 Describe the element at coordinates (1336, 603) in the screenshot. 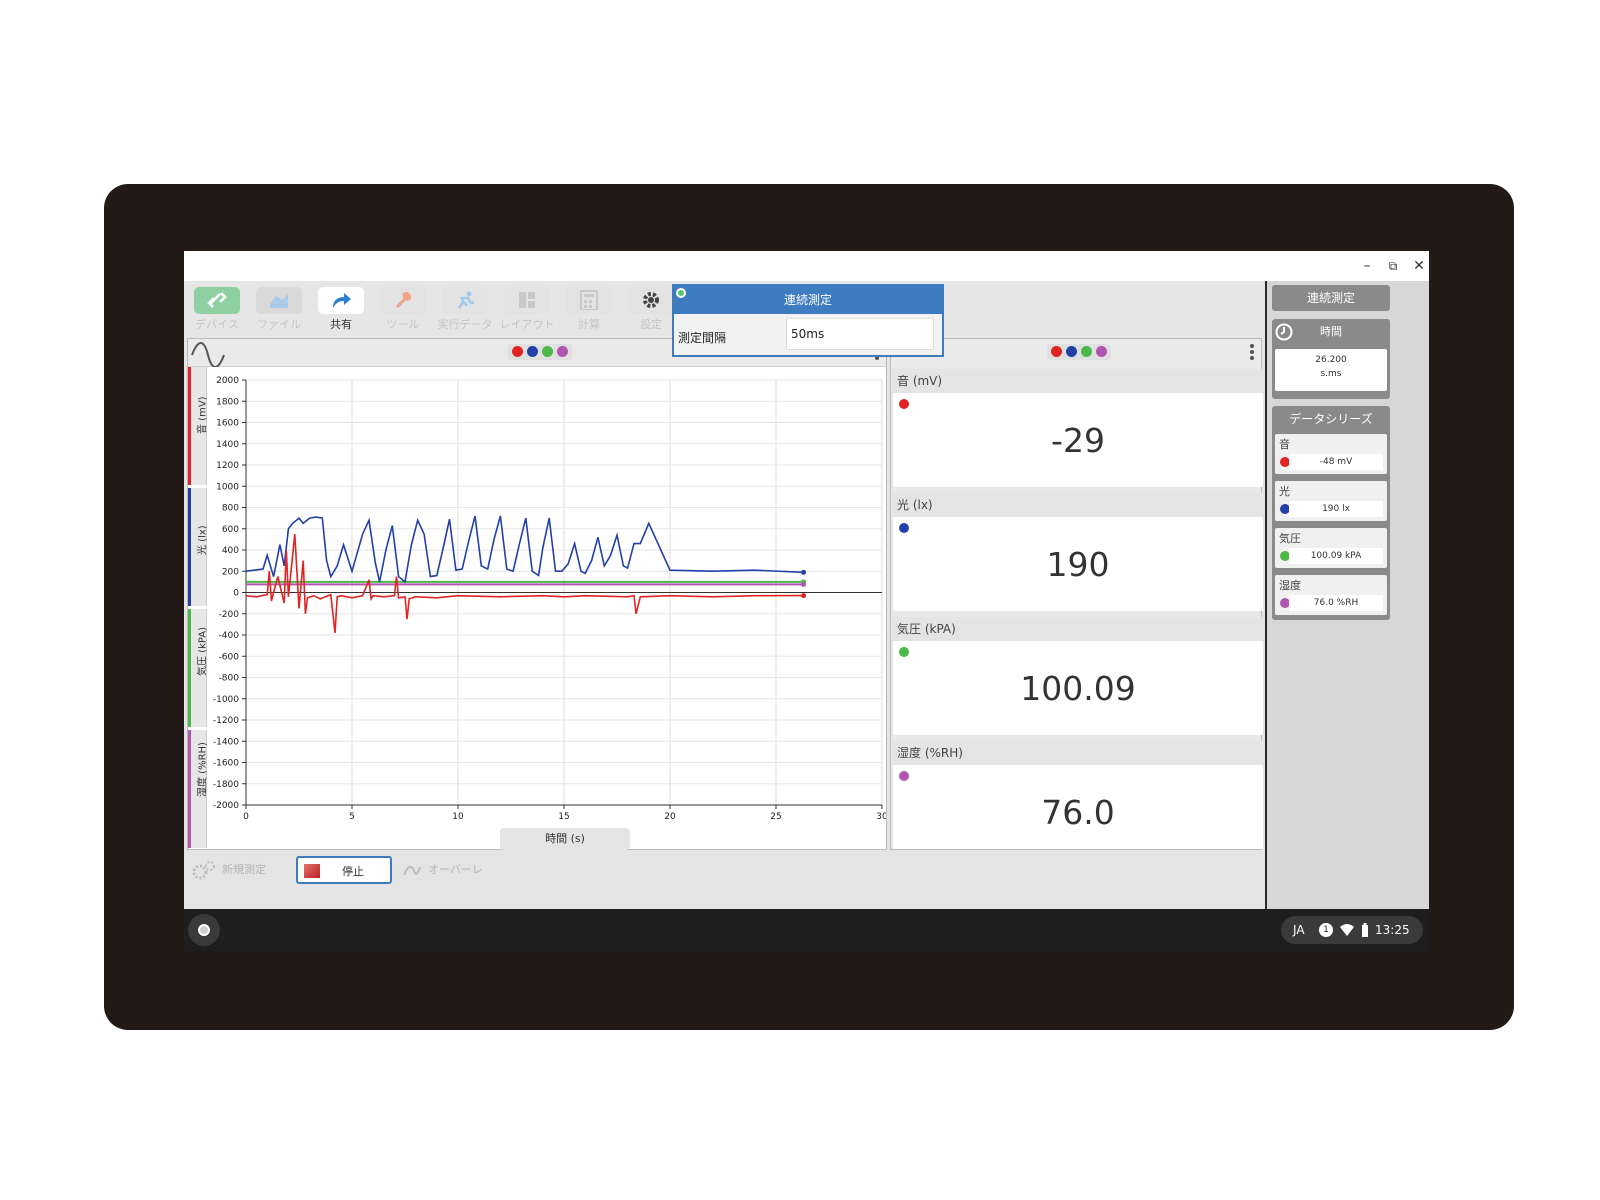

I see `series-value: 76.0 %RH` at that location.